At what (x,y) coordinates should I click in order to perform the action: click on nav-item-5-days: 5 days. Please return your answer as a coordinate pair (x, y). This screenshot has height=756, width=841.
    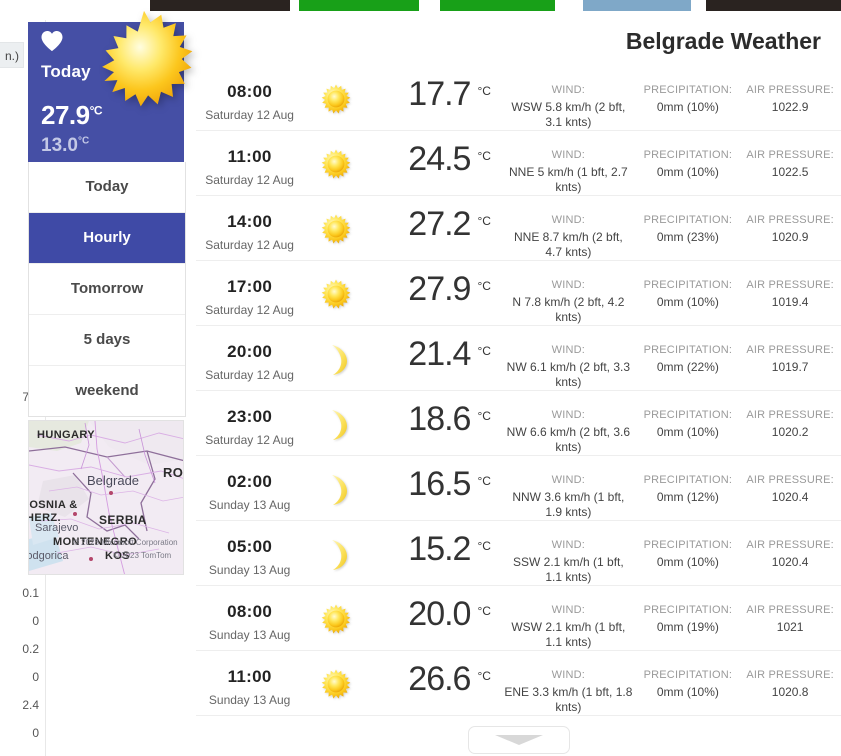
    Looking at the image, I should click on (107, 340).